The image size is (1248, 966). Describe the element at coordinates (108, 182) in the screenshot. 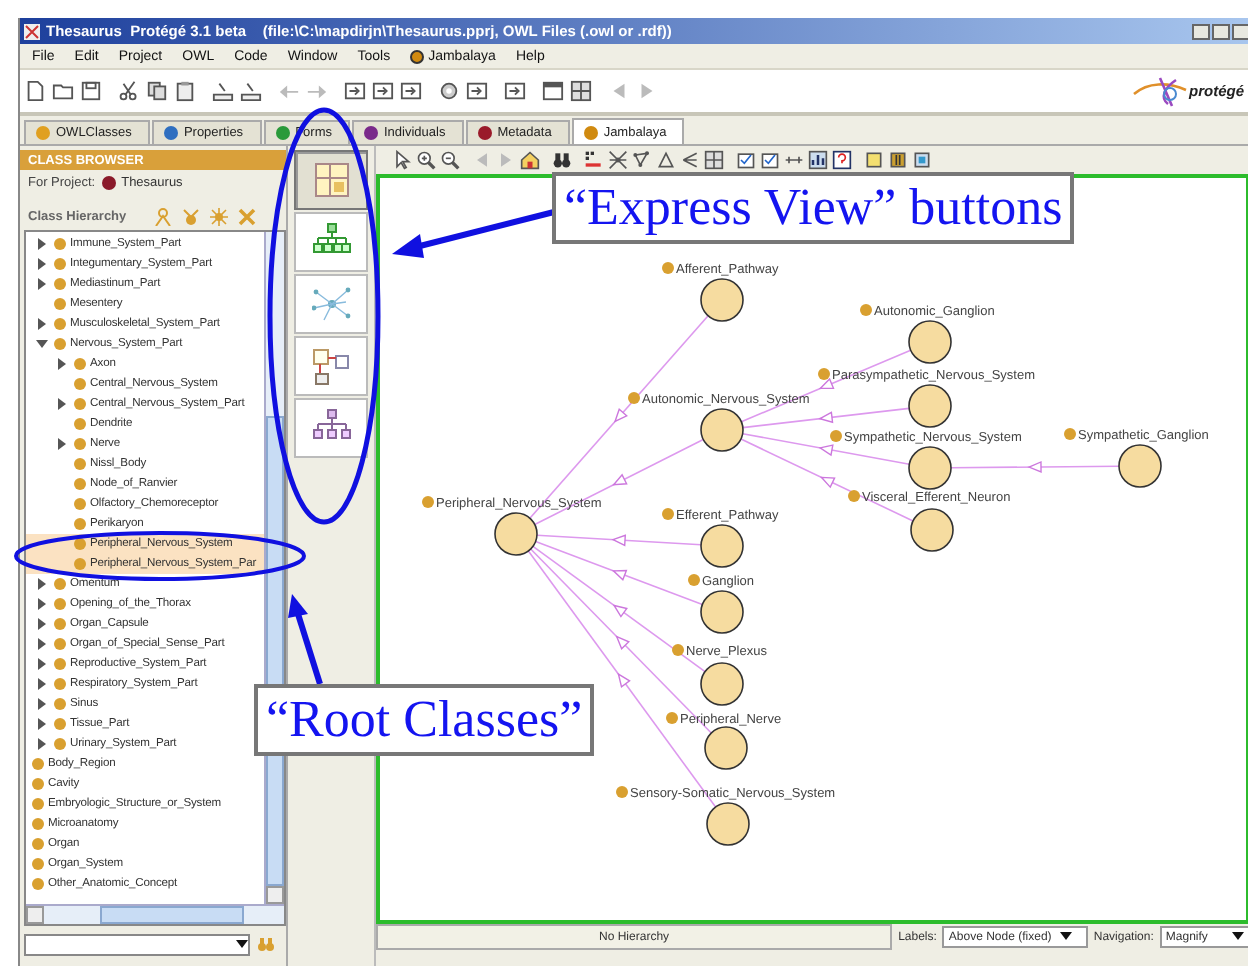

I see `project-icon` at that location.